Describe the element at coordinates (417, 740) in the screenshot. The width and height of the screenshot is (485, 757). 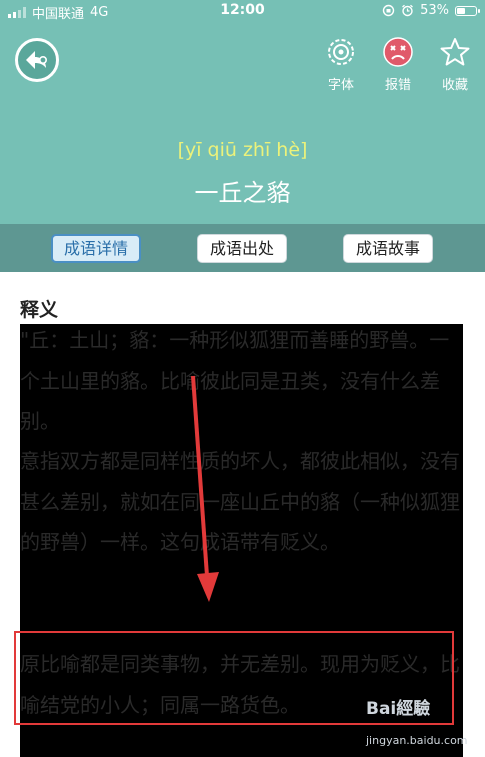
I see `watermark-url: jingyan.baidu.com` at that location.